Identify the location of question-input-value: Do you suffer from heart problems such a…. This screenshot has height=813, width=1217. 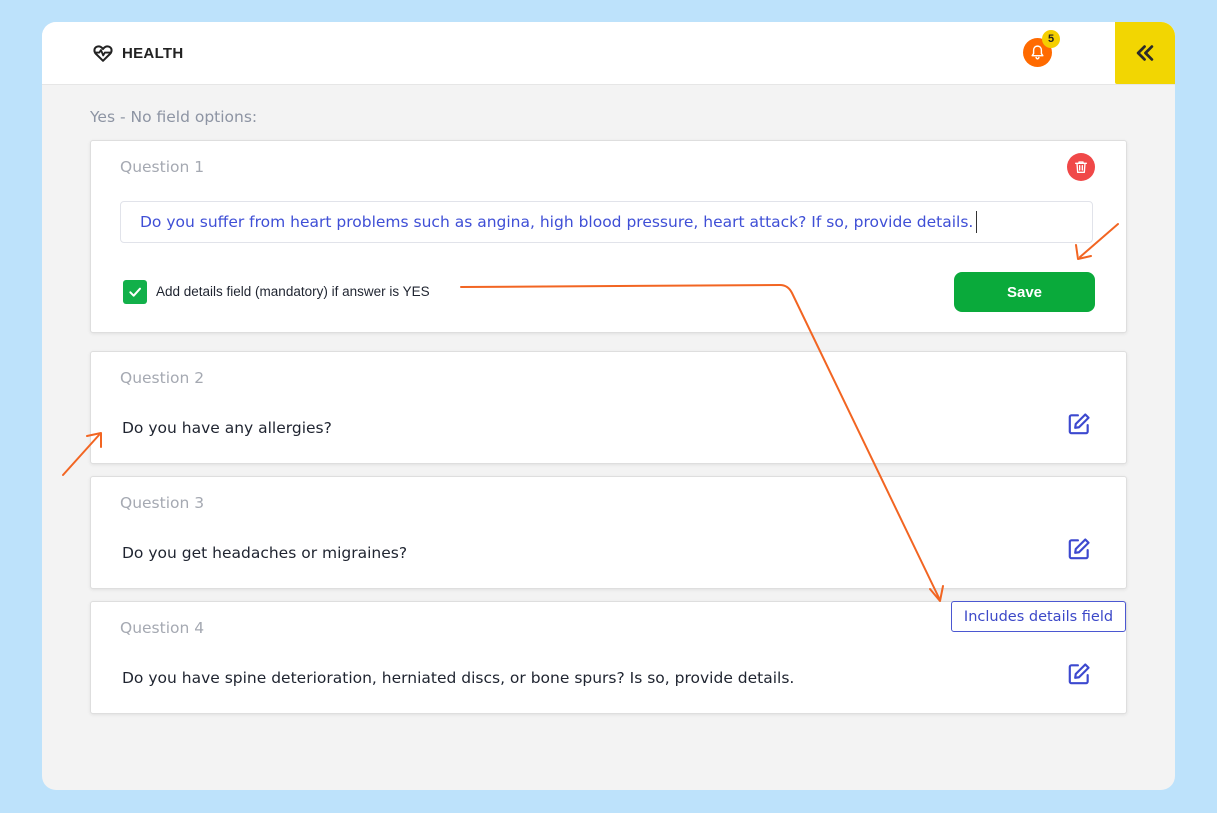
(557, 222).